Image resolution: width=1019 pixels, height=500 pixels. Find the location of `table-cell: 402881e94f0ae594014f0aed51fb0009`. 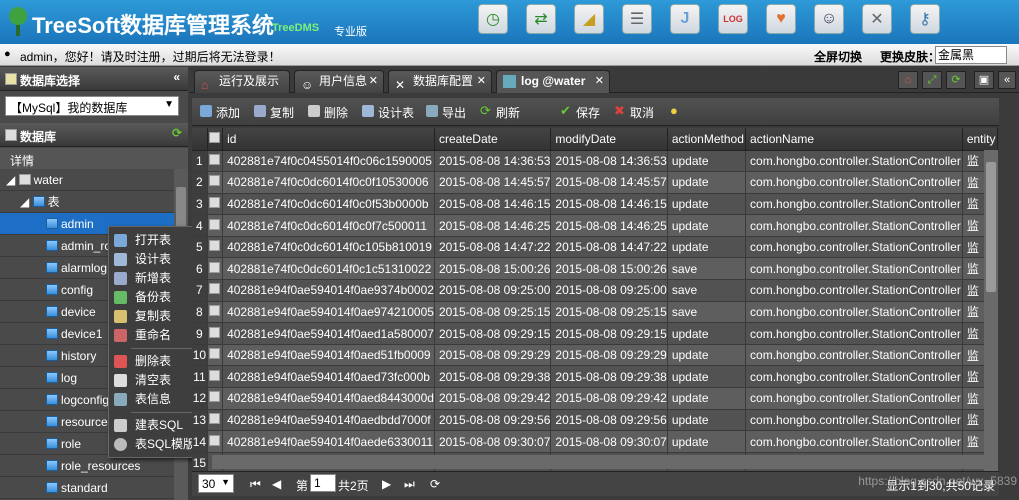

table-cell: 402881e94f0ae594014f0aed51fb0009 is located at coordinates (328, 355).